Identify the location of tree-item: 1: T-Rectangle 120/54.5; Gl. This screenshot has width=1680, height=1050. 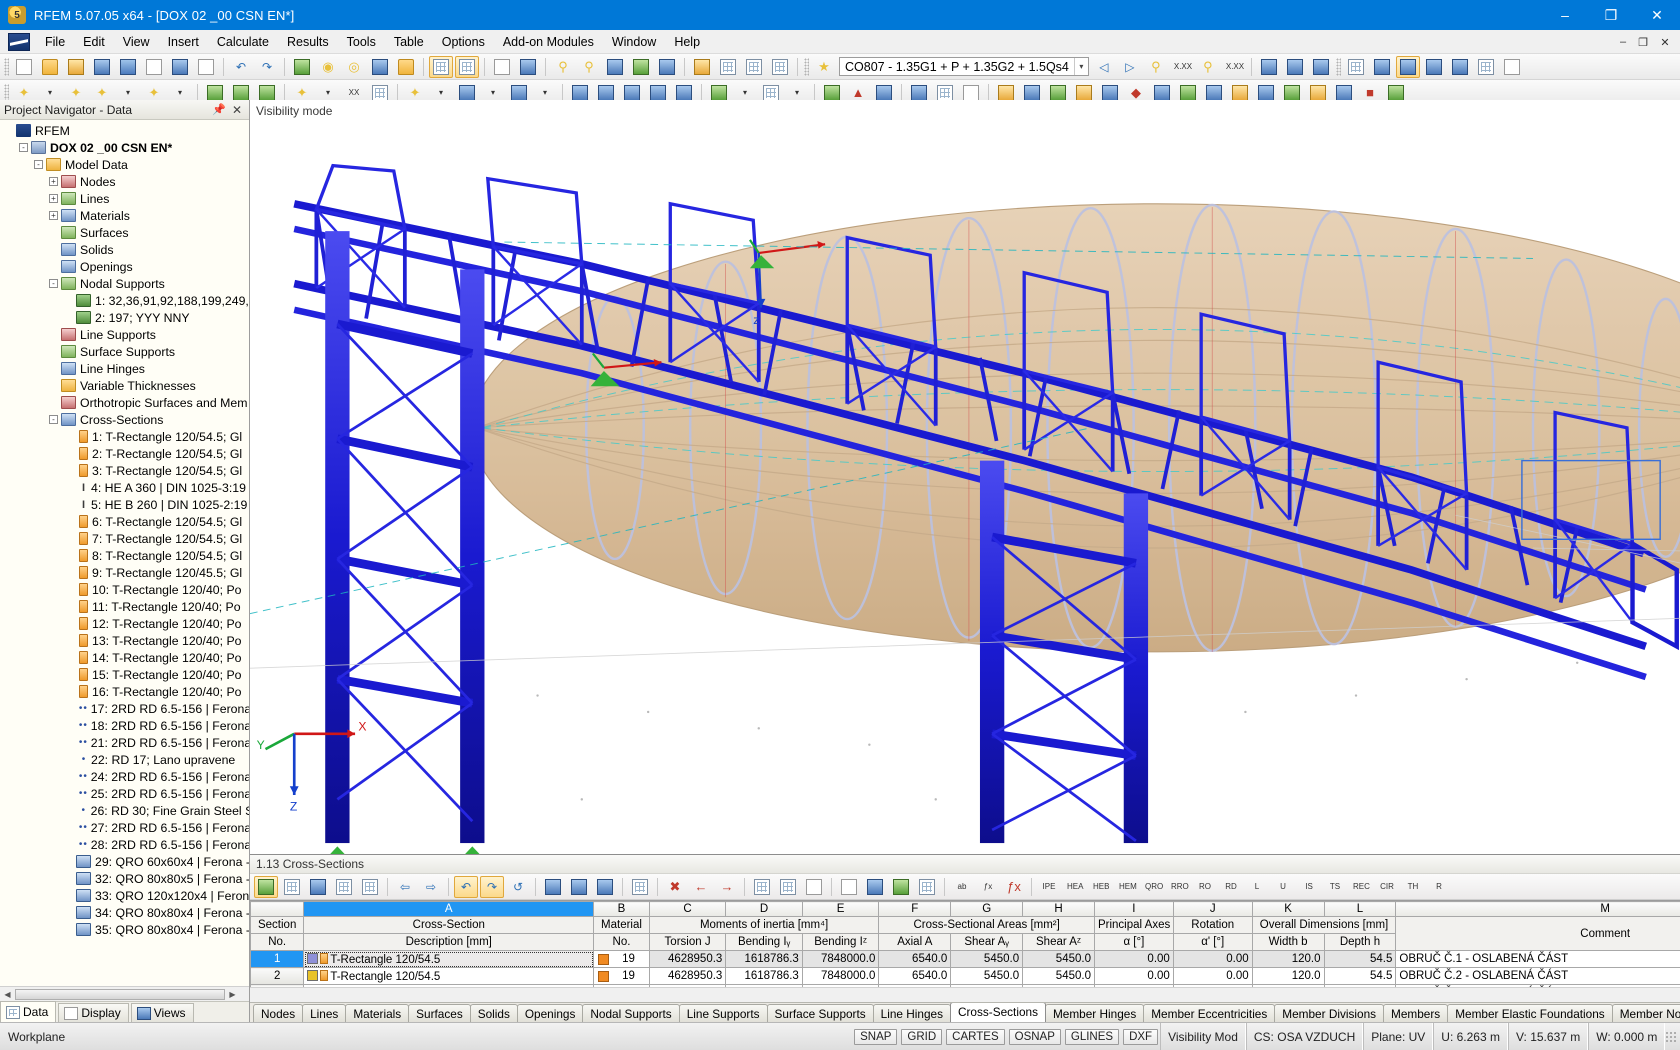
(124, 436).